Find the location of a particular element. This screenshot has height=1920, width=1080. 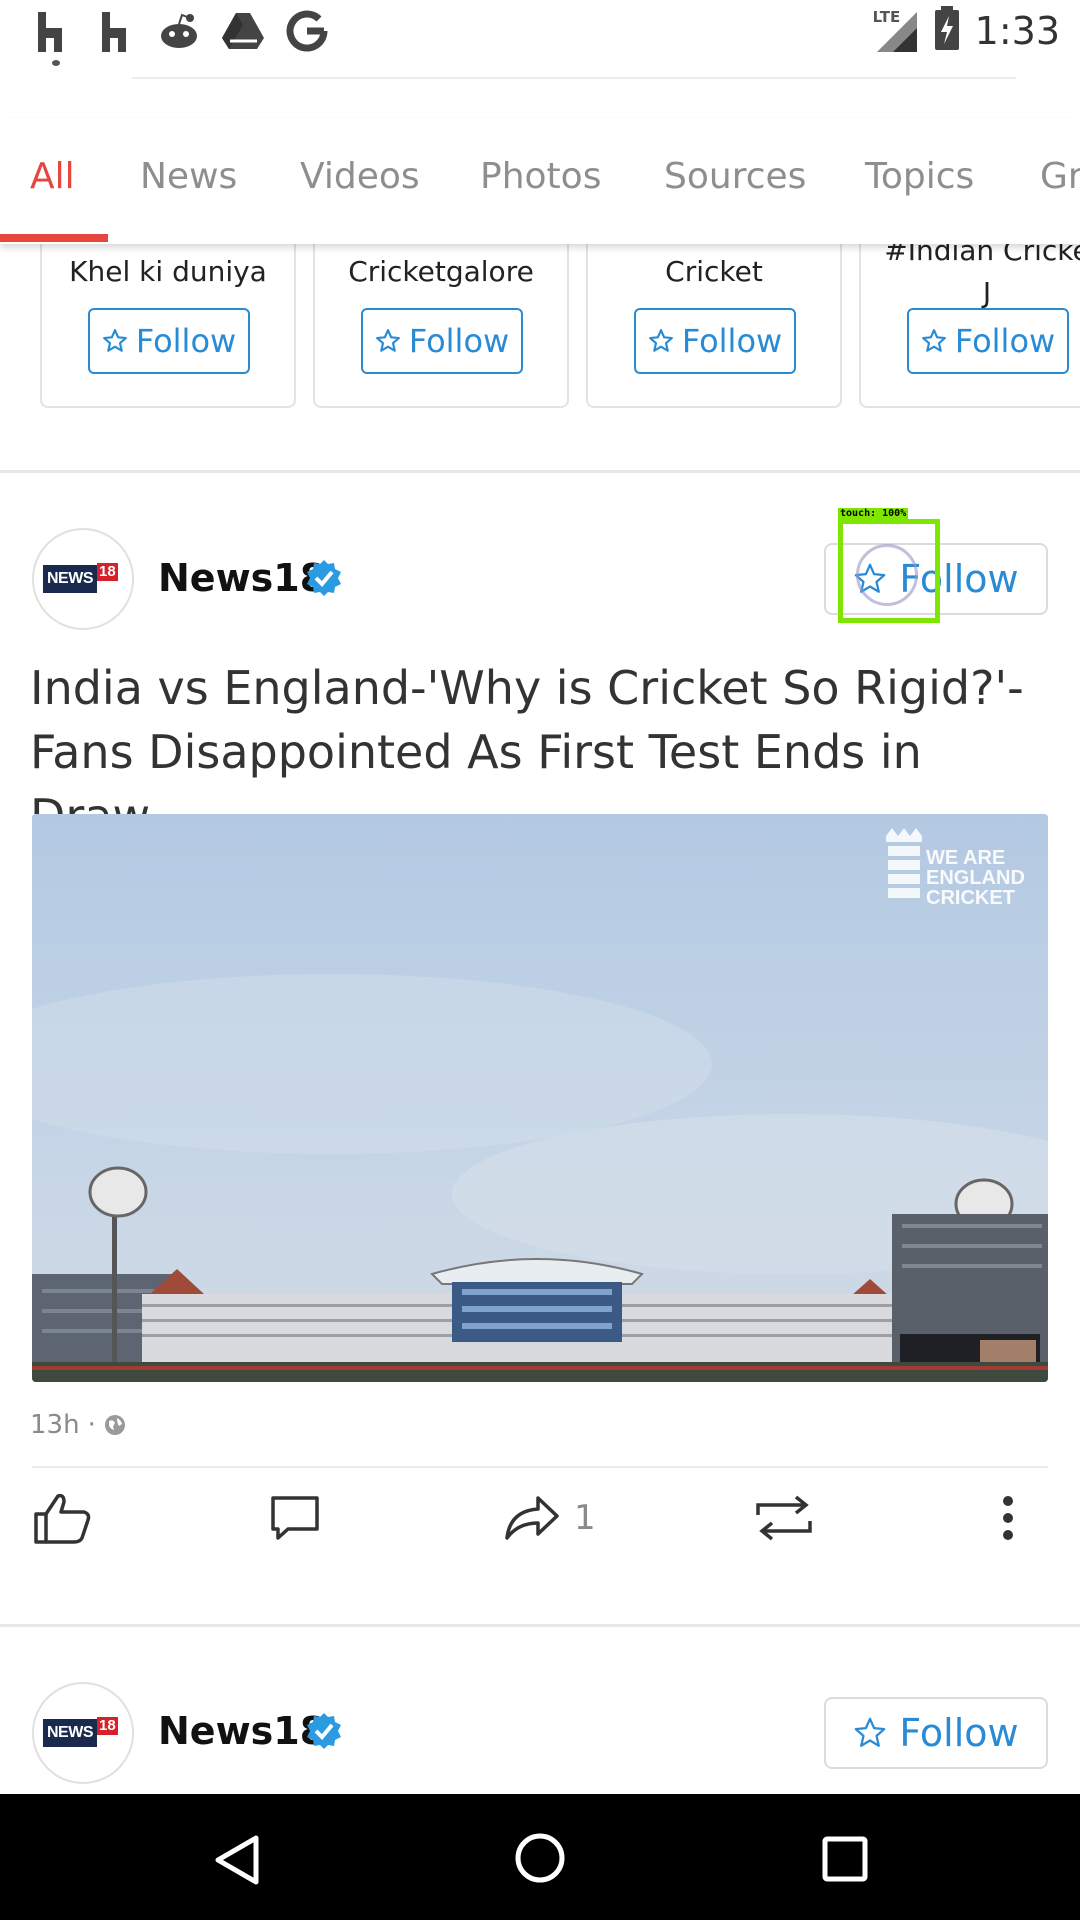

recents-icon is located at coordinates (845, 1859).